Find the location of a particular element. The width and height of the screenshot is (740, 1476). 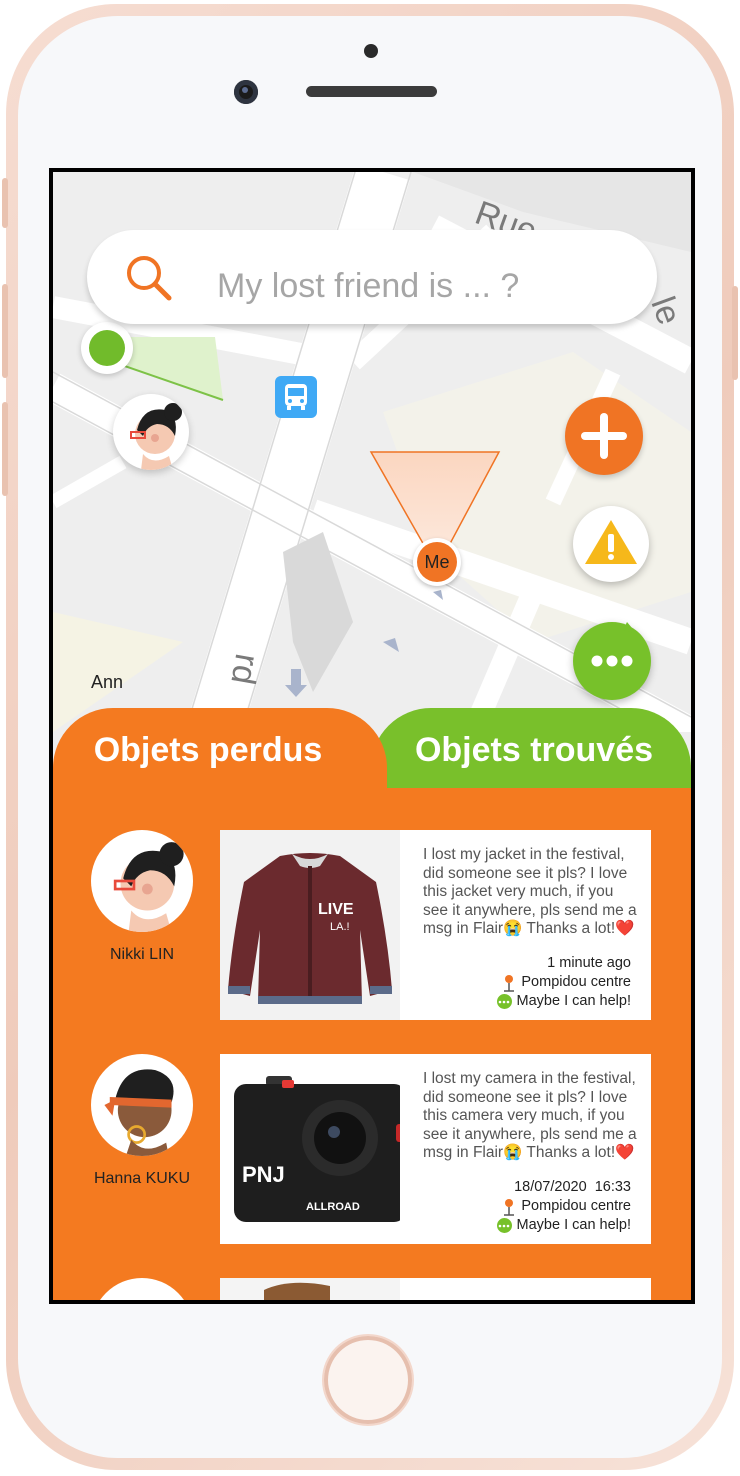

chat-bubble-icon is located at coordinates (614, 644).